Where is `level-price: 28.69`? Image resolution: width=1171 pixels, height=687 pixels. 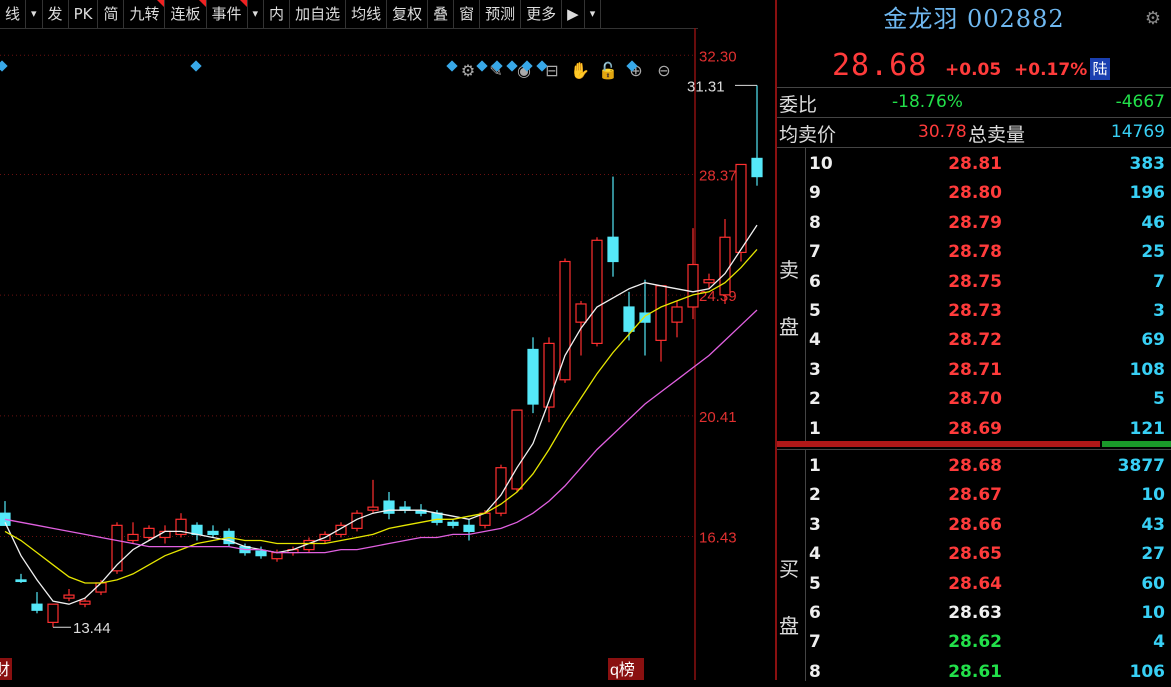
level-price: 28.69 is located at coordinates (975, 428).